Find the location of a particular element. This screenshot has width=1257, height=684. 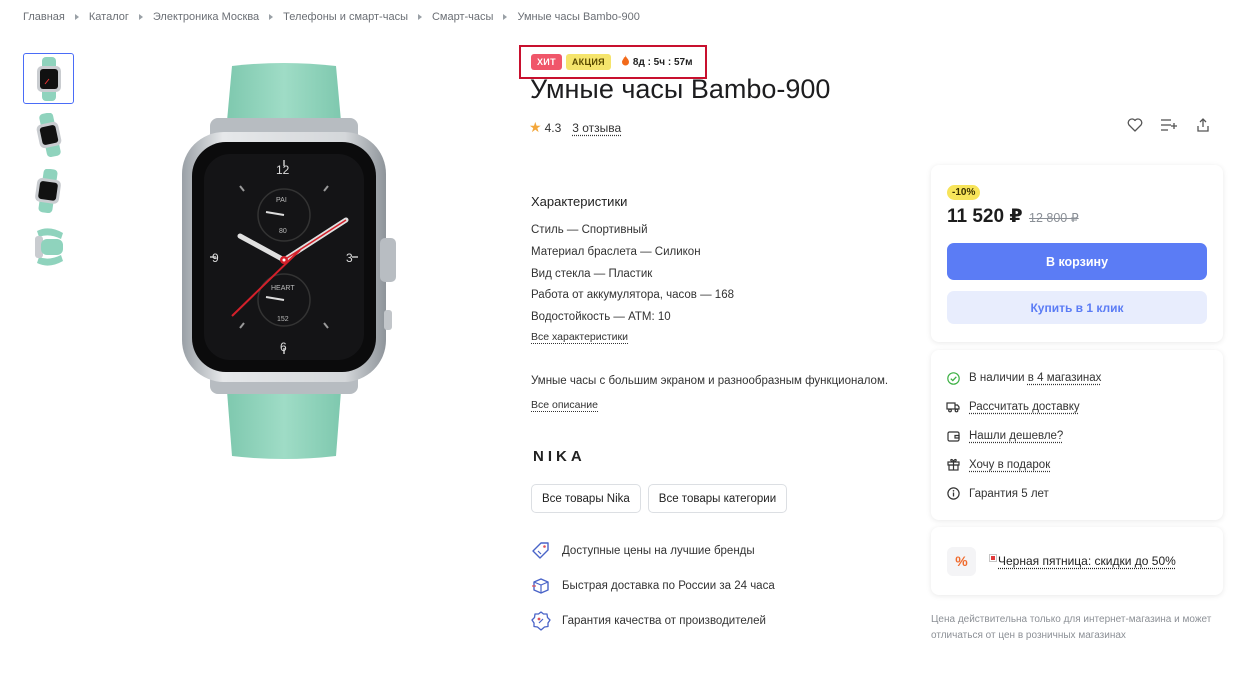

delivery-box-icon is located at coordinates (541, 586).